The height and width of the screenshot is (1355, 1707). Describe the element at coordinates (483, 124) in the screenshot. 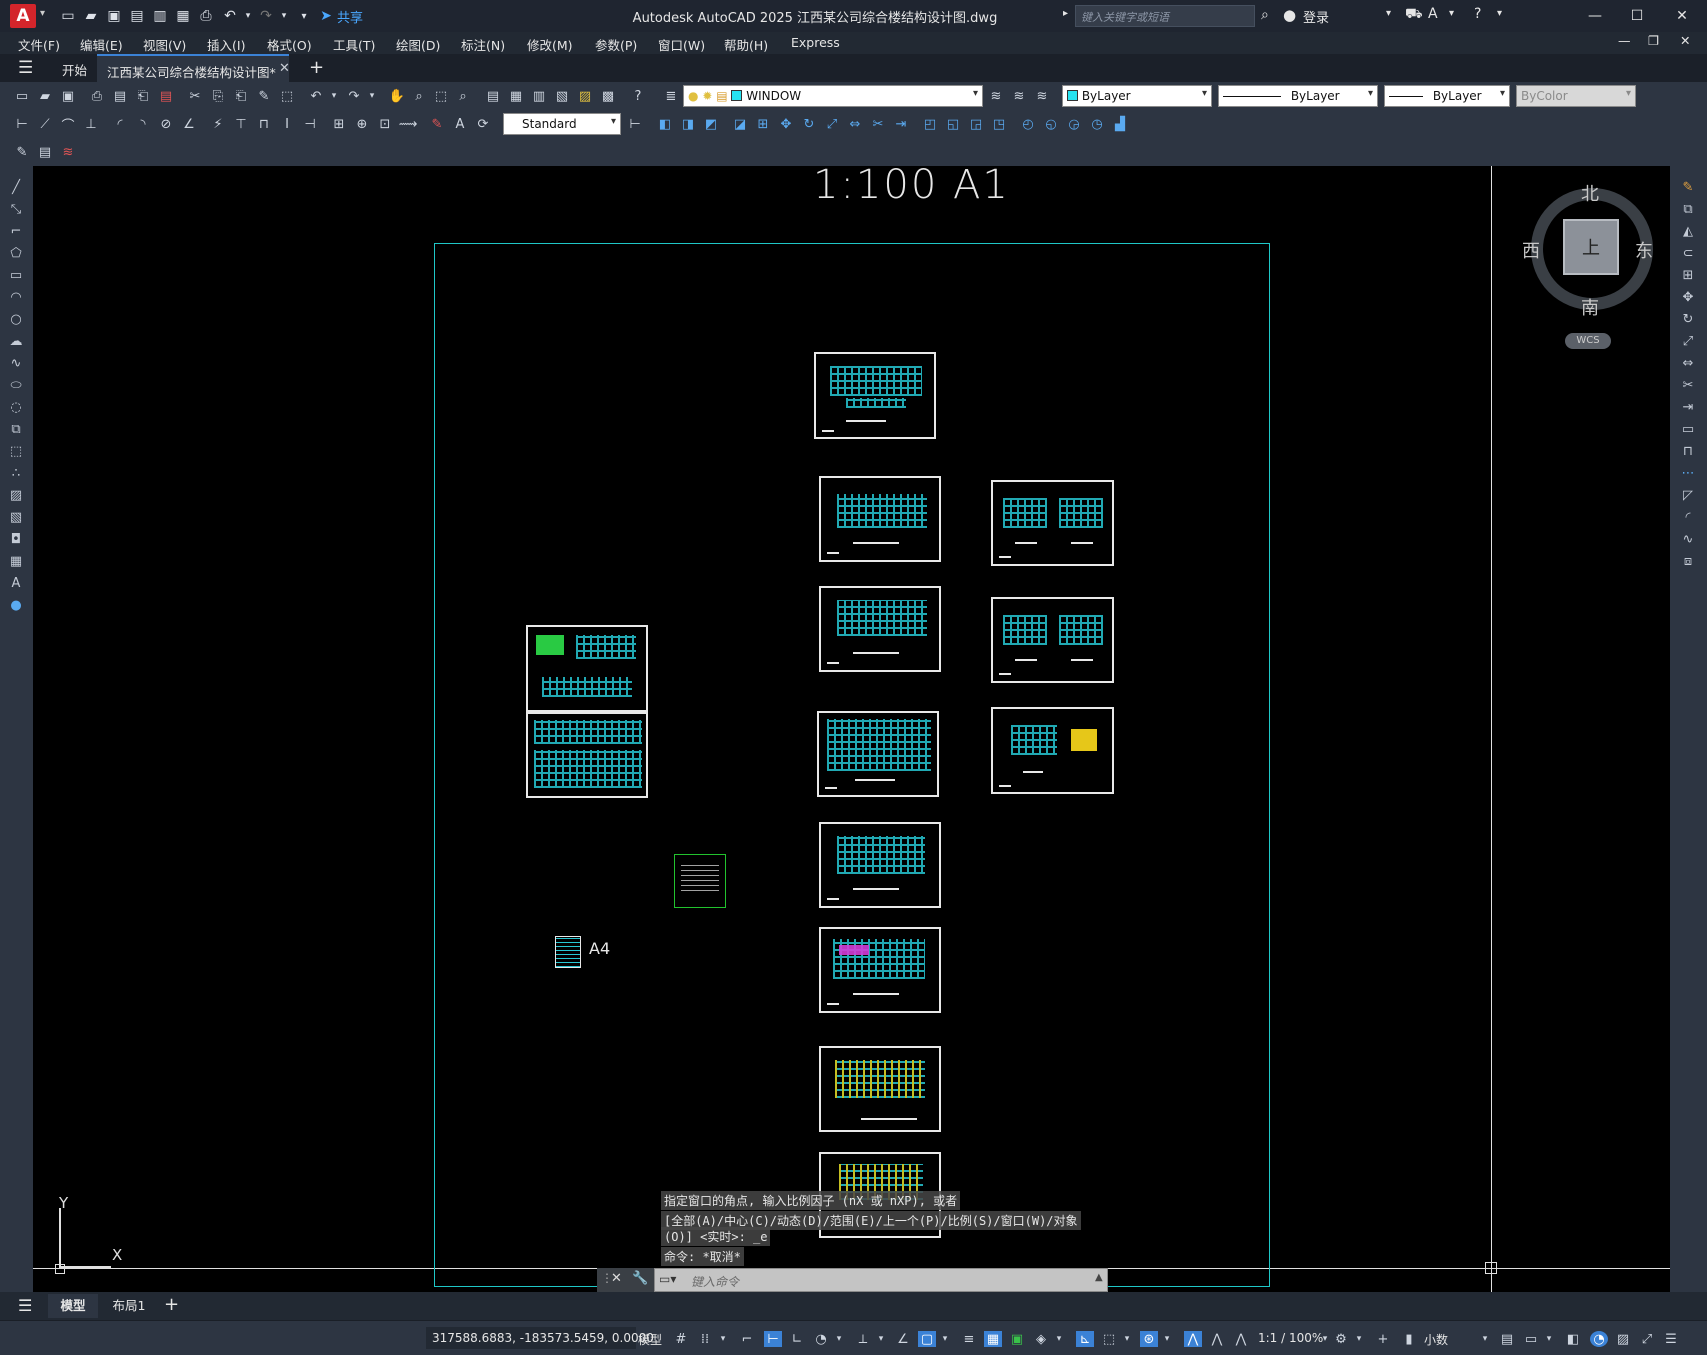

I see `dim-update-icon: ⟳` at that location.